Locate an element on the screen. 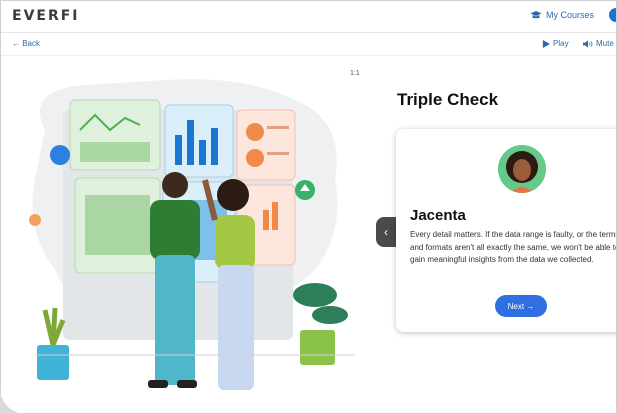 The height and width of the screenshot is (414, 617). play-button: Play is located at coordinates (555, 43).